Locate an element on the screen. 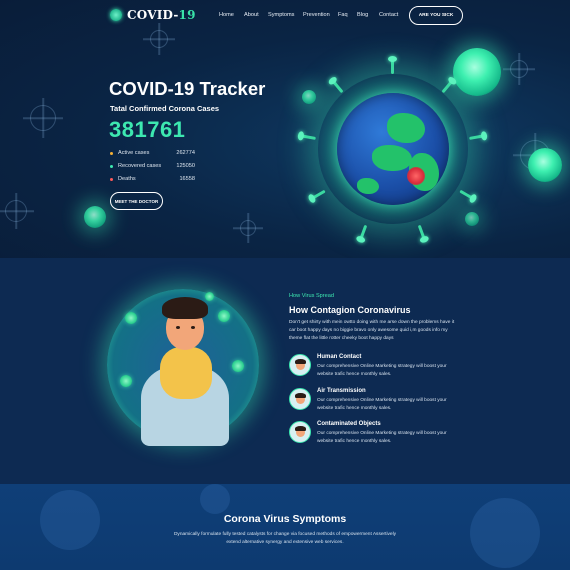 The width and height of the screenshot is (570, 570). section-eyebrow: How Virus Spread is located at coordinates (311, 296).